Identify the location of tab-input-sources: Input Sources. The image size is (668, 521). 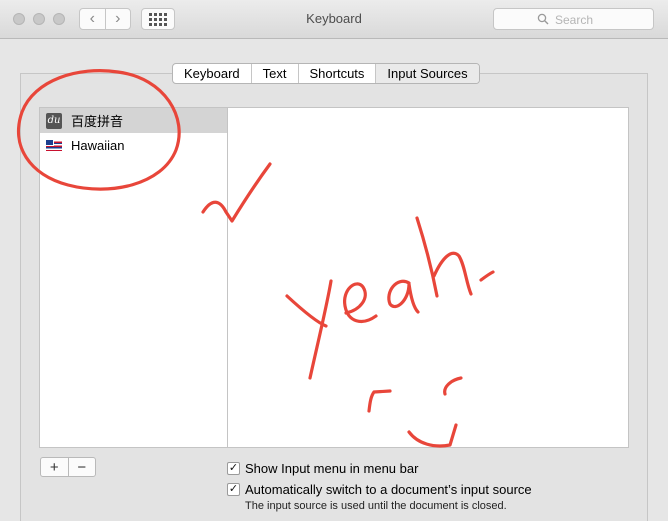
(427, 73).